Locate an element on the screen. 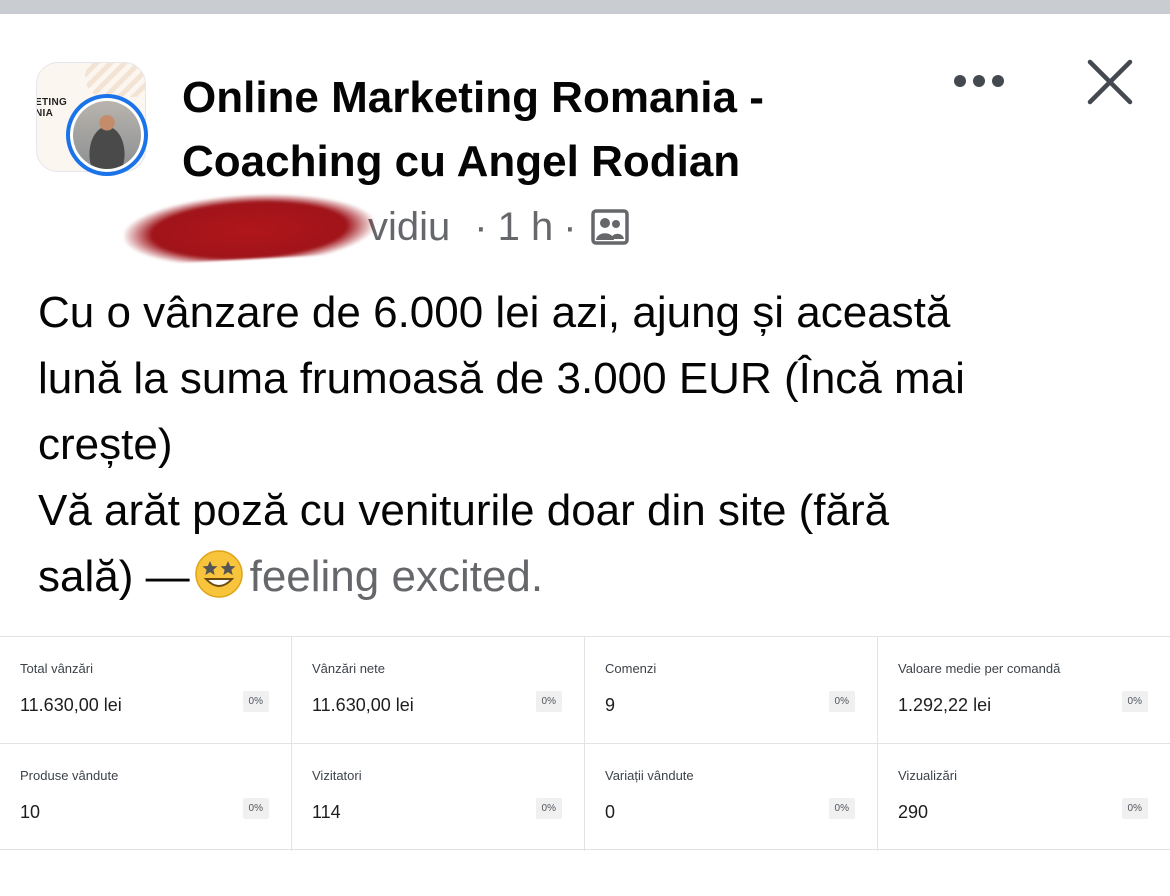 The height and width of the screenshot is (896, 1170). user-avatar is located at coordinates (107, 135).